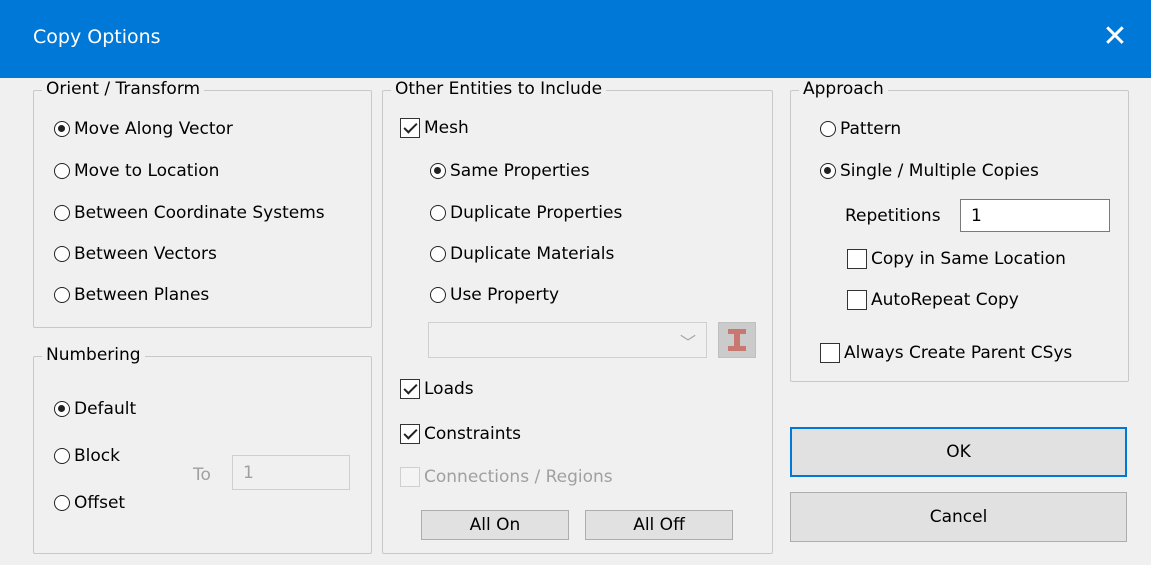 The height and width of the screenshot is (565, 1151). I want to click on copy-in-same-location-checkbox: Copy in Same Location, so click(956, 259).